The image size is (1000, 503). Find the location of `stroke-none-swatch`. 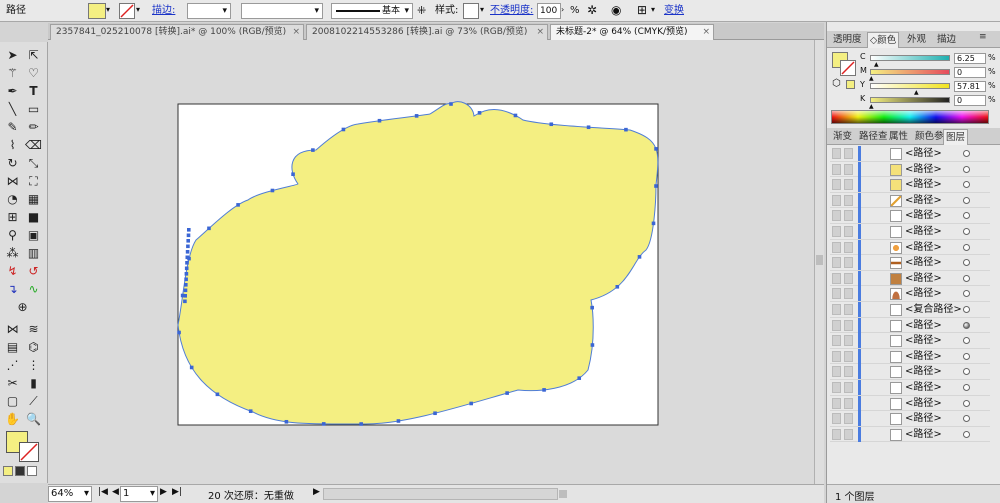

stroke-none-swatch is located at coordinates (127, 11).